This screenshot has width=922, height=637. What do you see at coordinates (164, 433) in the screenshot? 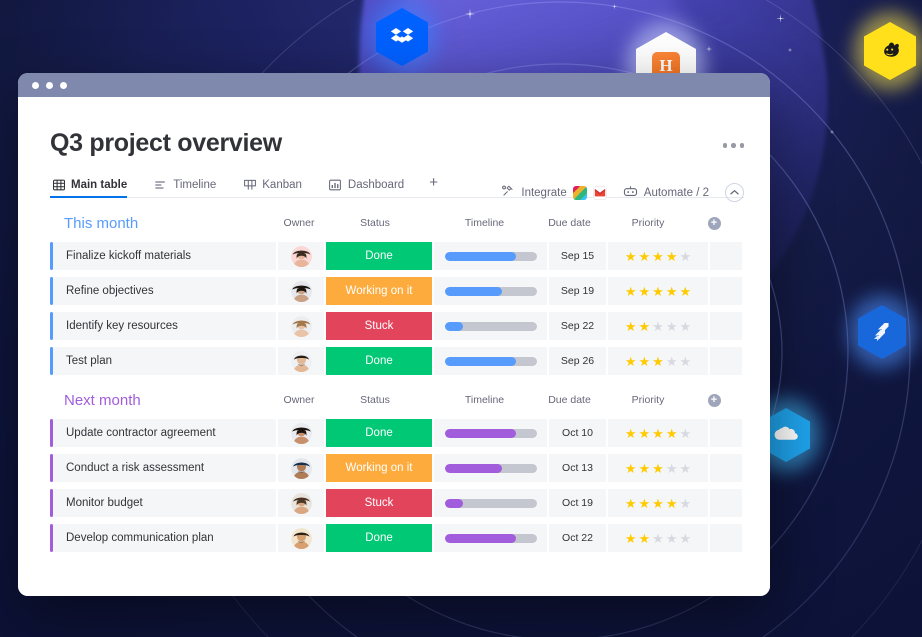
I see `row-name-cell: Update contractor agreement` at bounding box center [164, 433].